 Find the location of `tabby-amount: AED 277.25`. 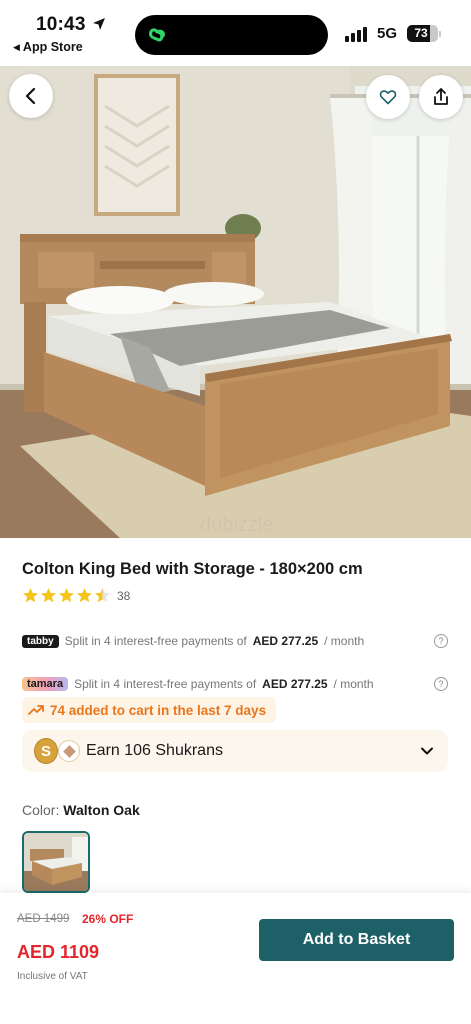

tabby-amount: AED 277.25 is located at coordinates (285, 641).